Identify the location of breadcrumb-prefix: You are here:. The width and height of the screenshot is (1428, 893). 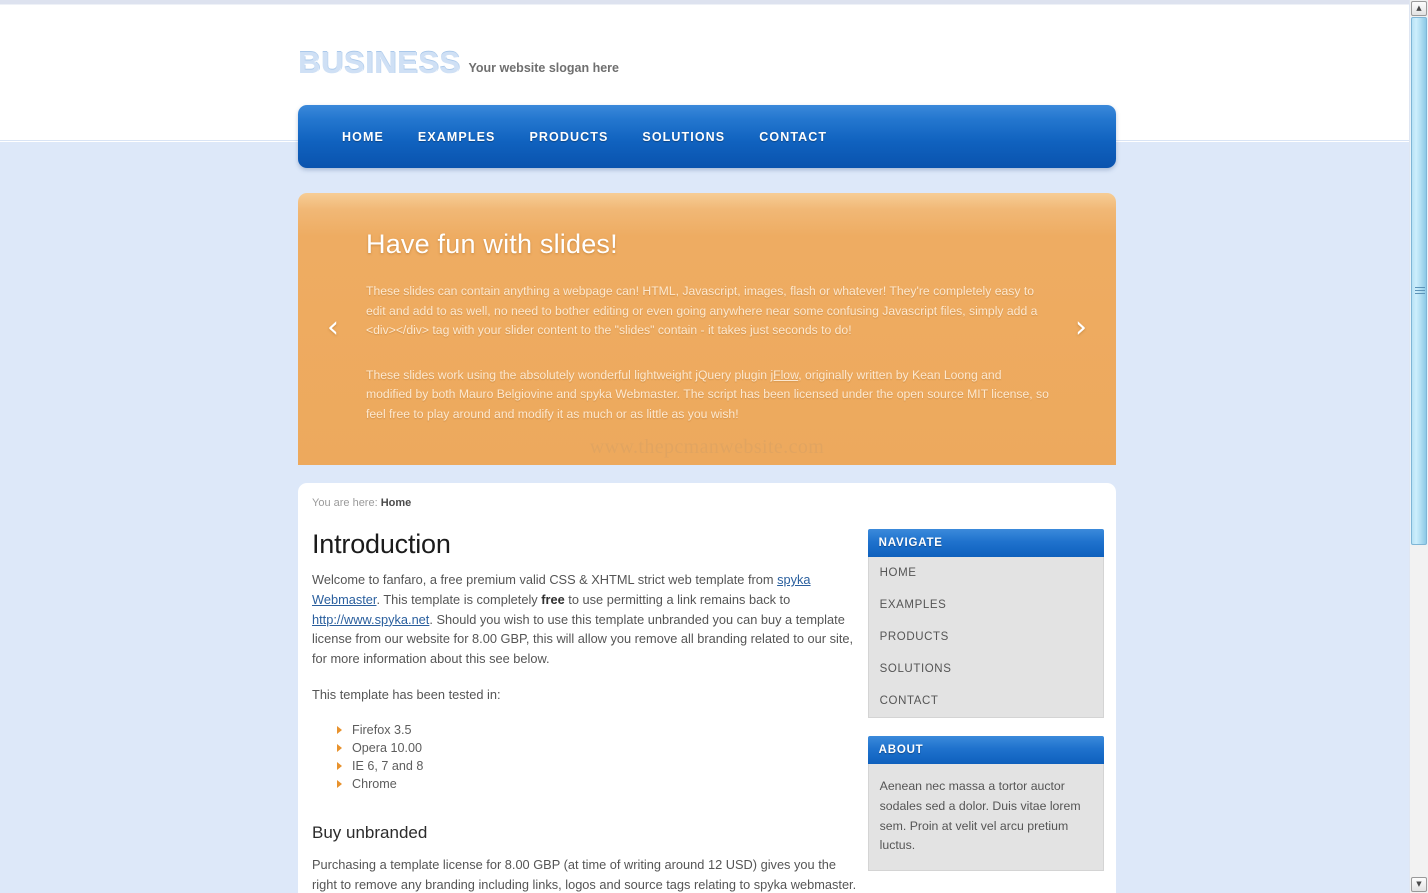
(345, 503).